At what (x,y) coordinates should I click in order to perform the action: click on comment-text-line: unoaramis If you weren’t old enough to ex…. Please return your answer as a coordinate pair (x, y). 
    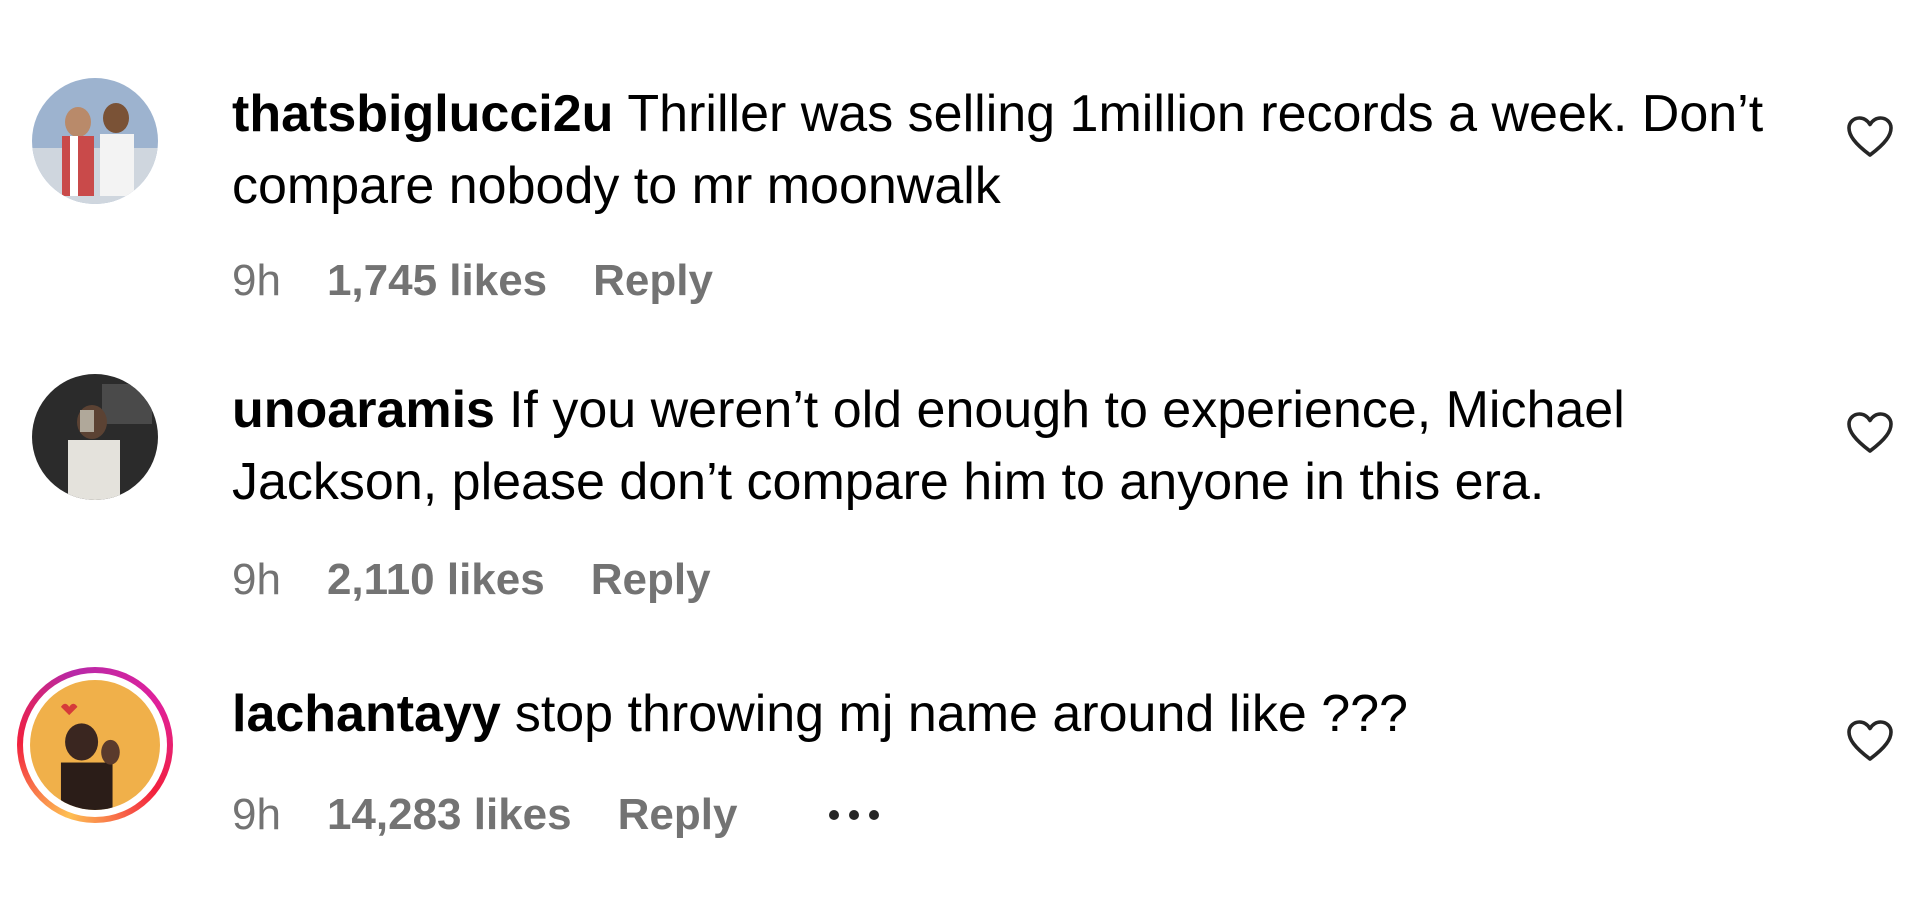
    Looking at the image, I should click on (1002, 446).